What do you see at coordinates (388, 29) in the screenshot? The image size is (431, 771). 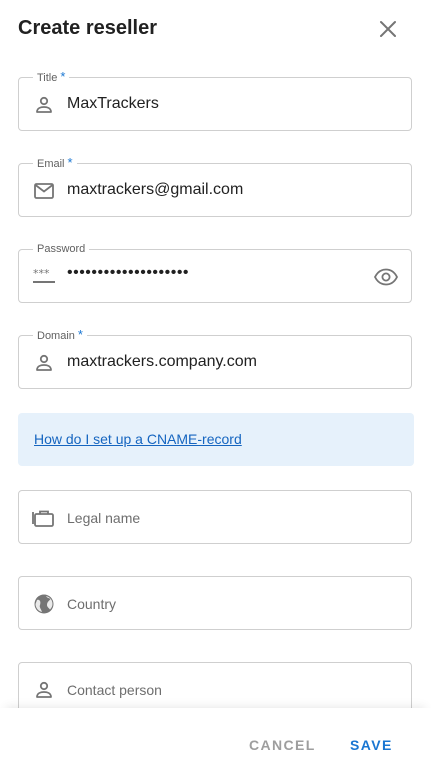 I see `close-icon` at bounding box center [388, 29].